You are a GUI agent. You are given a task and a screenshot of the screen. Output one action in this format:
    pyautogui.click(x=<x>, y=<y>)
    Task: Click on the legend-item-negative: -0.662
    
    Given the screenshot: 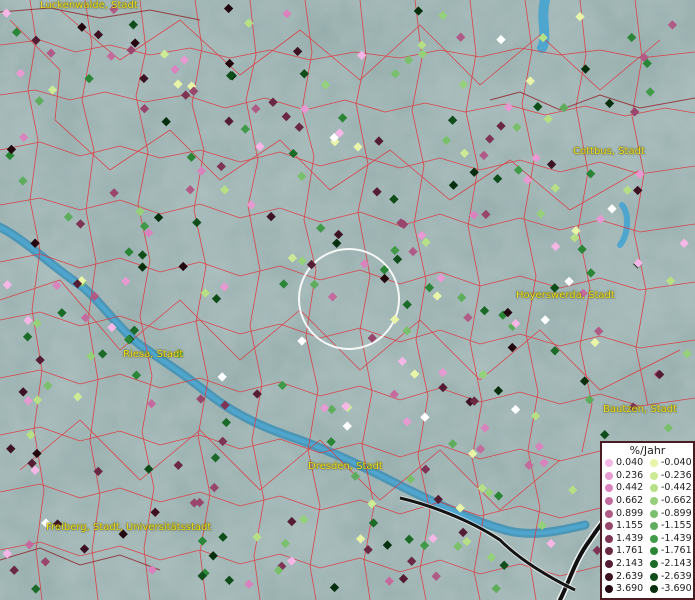 What is the action you would take?
    pyautogui.click(x=669, y=501)
    